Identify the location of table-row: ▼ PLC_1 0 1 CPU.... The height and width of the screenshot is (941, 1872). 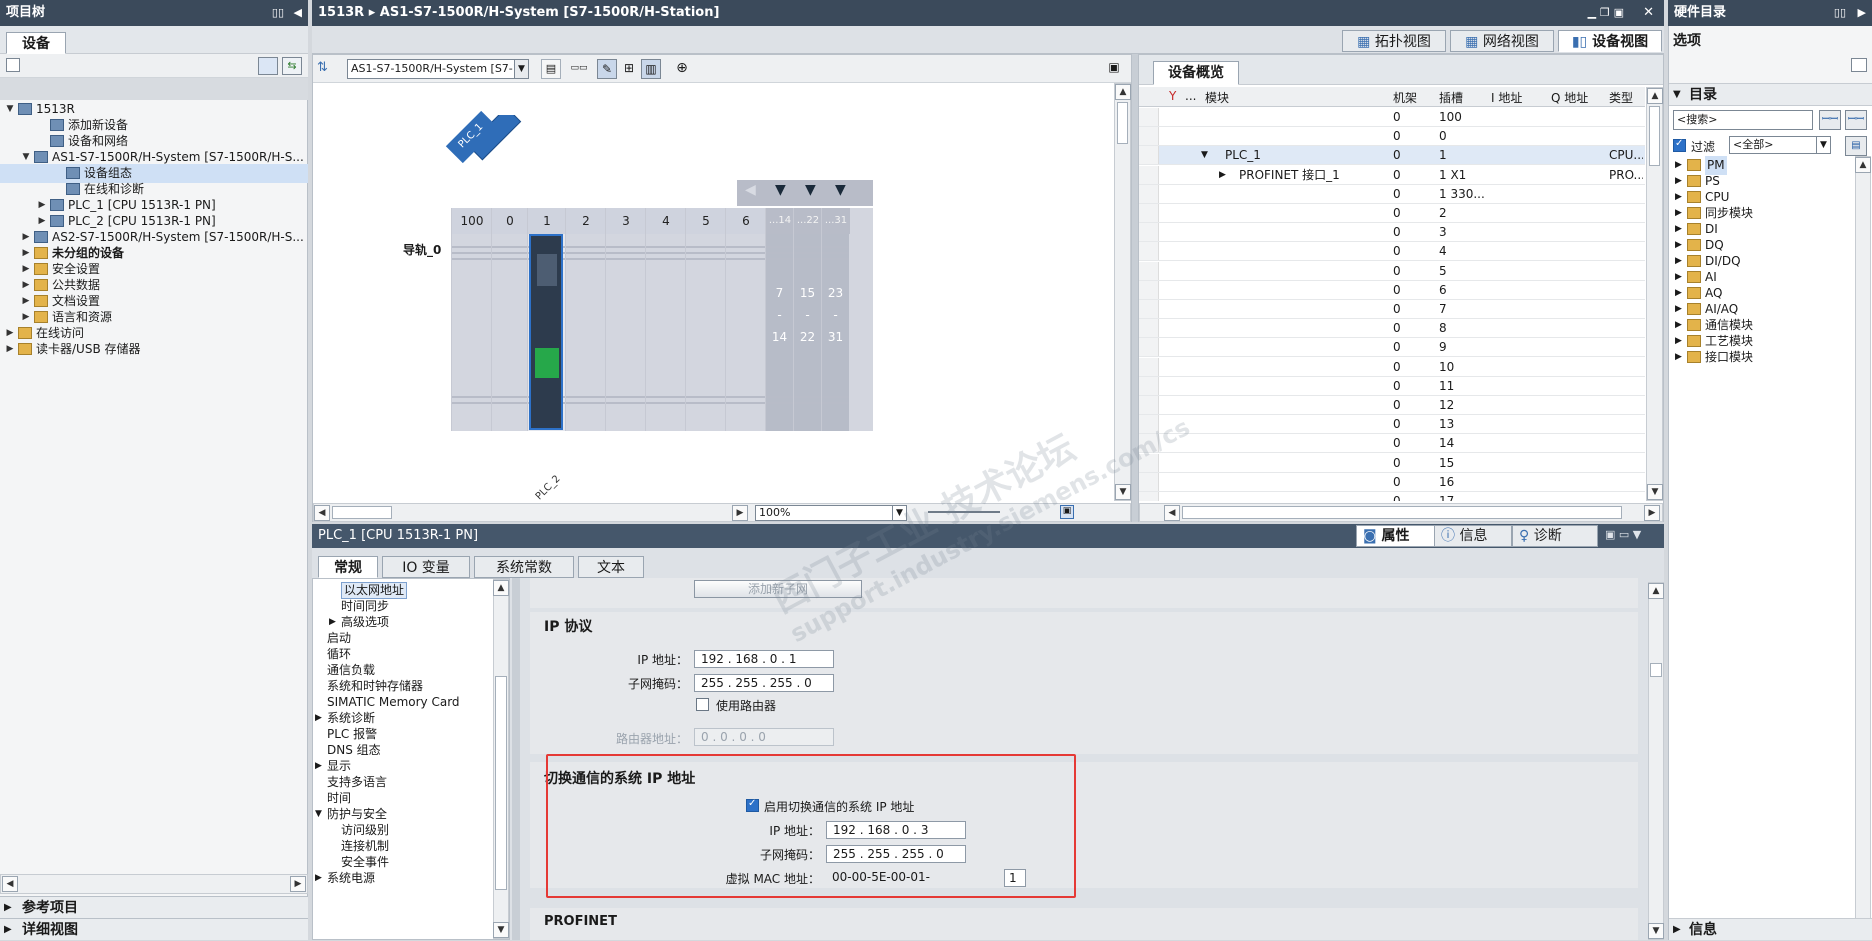
(1392, 156).